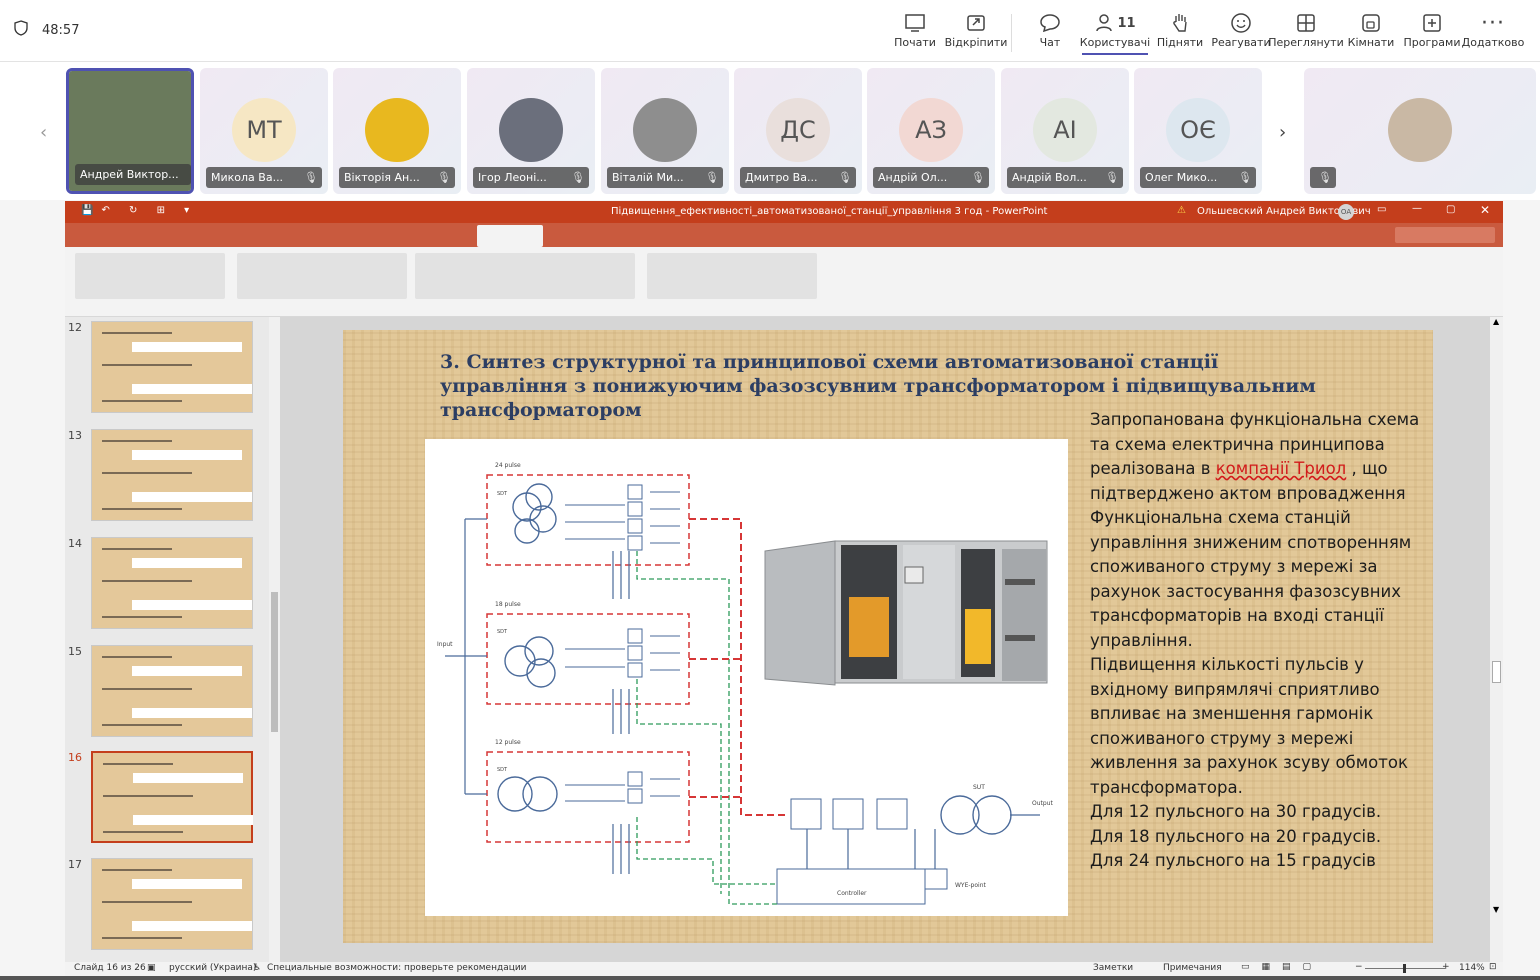 The image size is (1540, 980). I want to click on view-switcher: ▭▦▤▢, so click(1282, 967).